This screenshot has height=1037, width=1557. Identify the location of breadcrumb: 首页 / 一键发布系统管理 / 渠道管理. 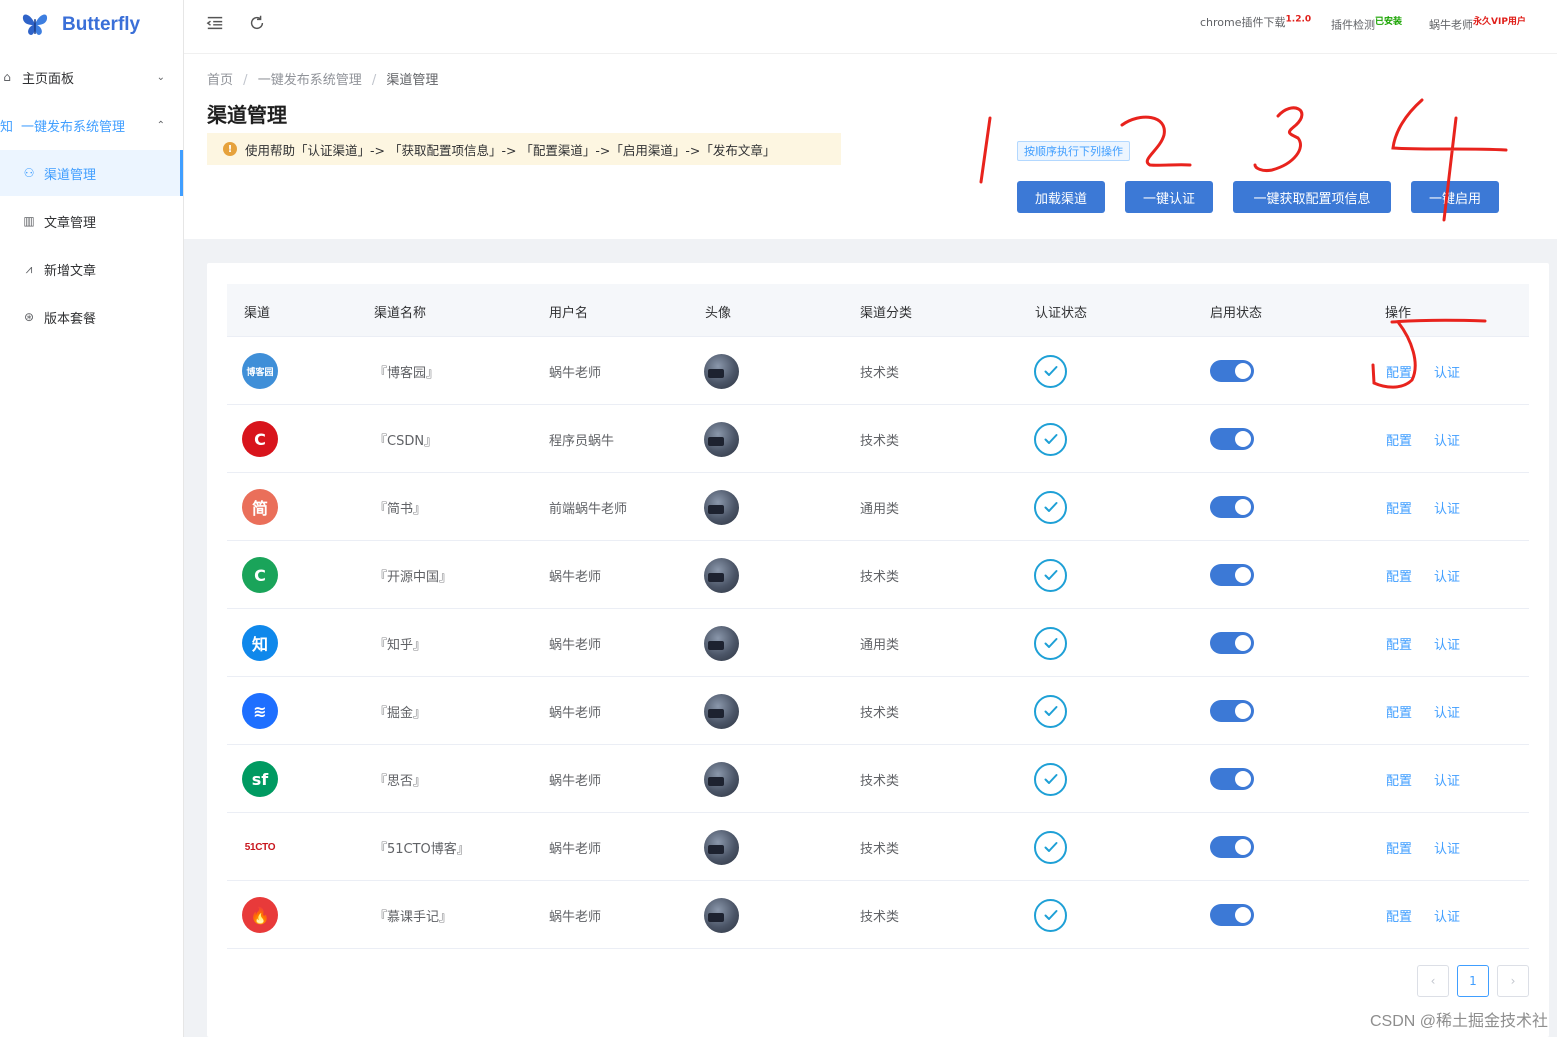
(322, 78).